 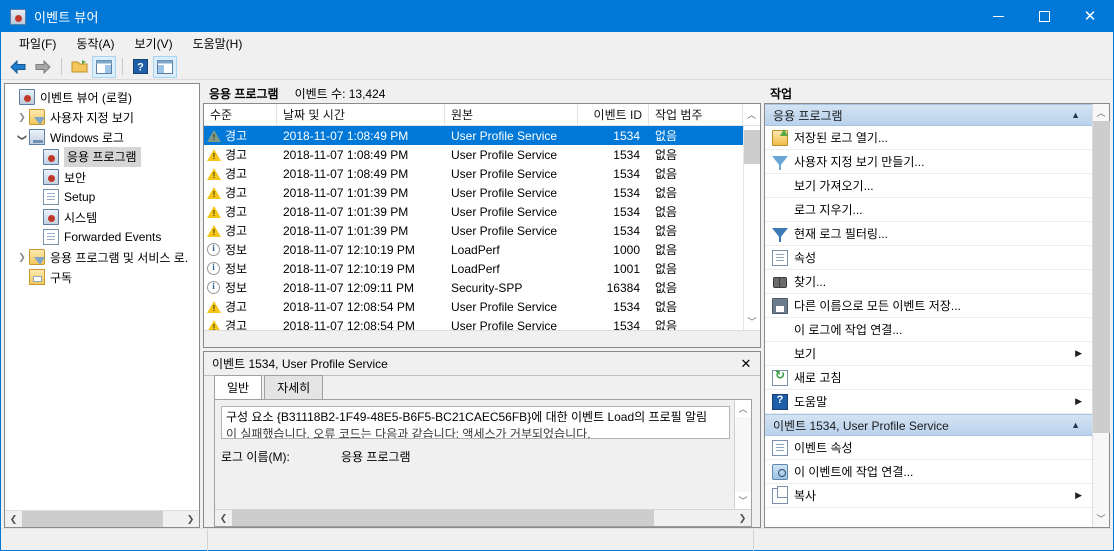 What do you see at coordinates (102, 137) in the screenshot?
I see `tree-item-windows-logs: Windows 로그` at bounding box center [102, 137].